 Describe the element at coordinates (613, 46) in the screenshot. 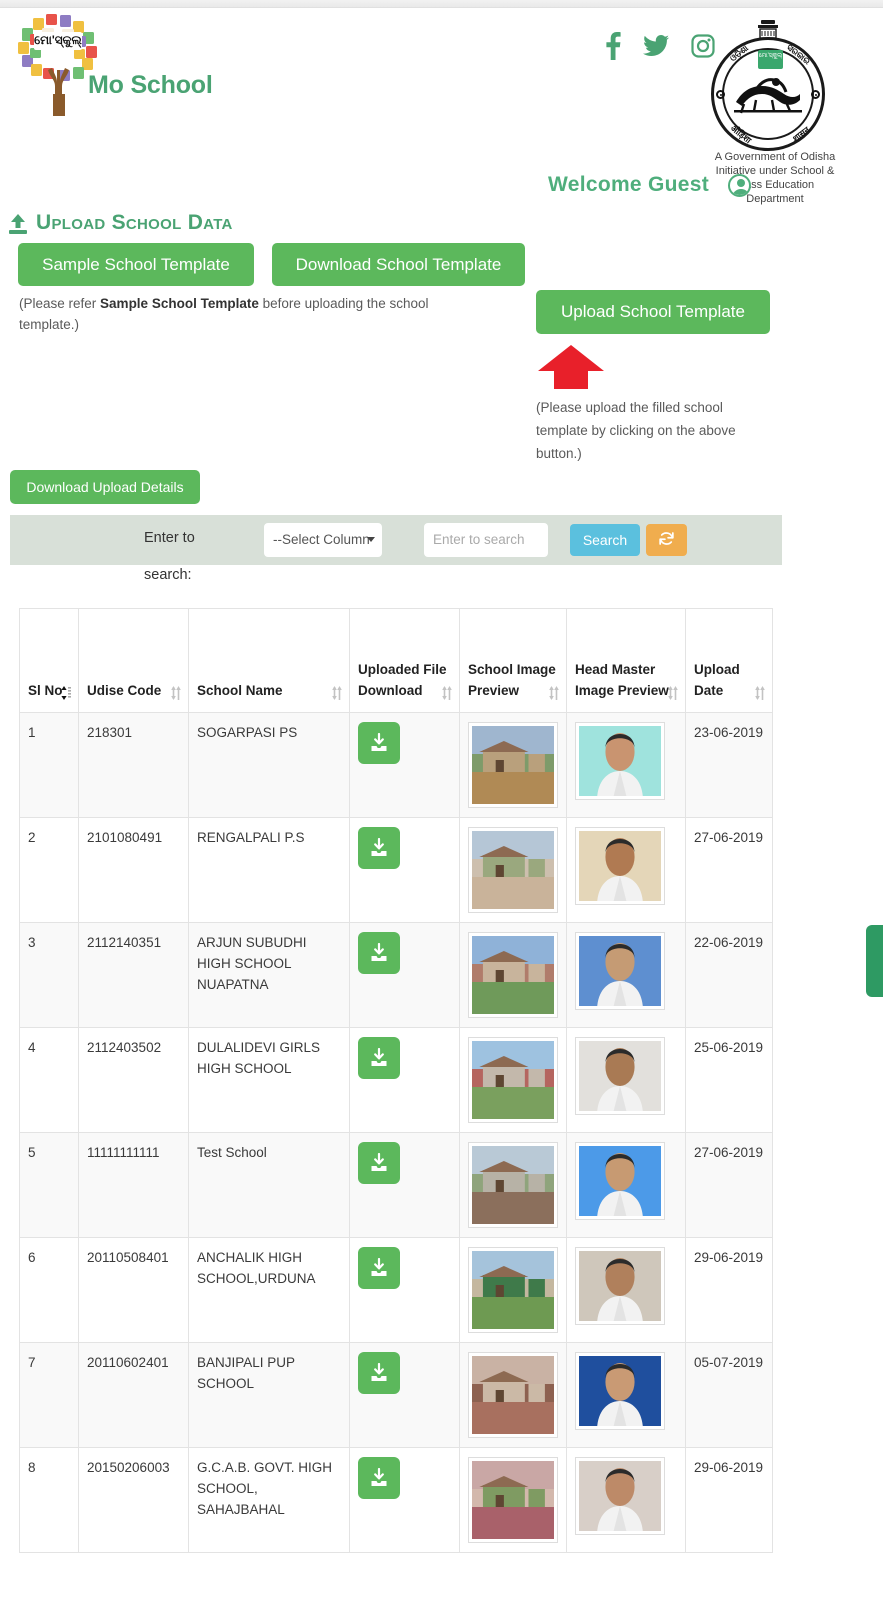

I see `facebook-icon` at that location.